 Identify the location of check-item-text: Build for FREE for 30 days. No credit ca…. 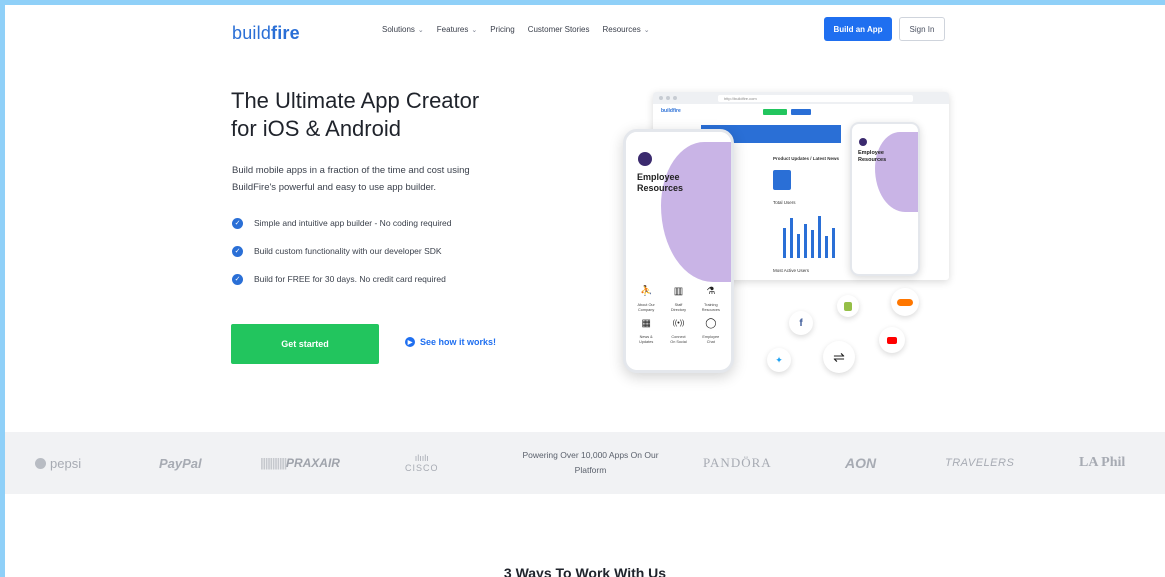
(350, 279).